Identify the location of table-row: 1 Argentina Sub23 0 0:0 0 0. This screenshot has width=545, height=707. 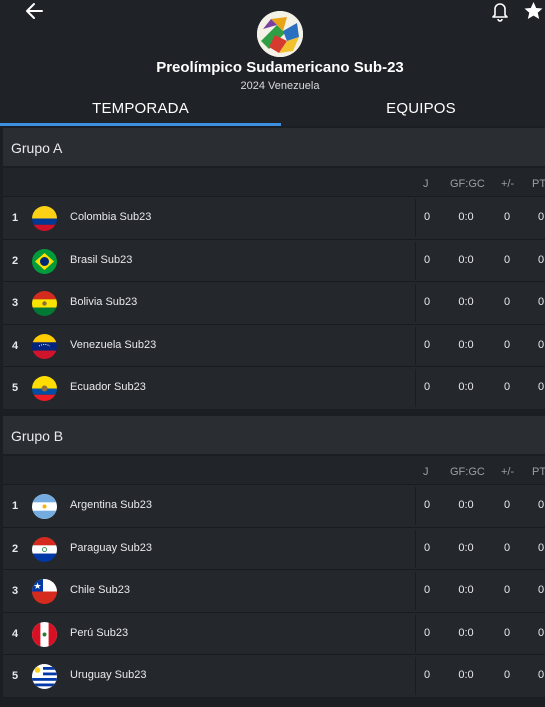
(274, 505).